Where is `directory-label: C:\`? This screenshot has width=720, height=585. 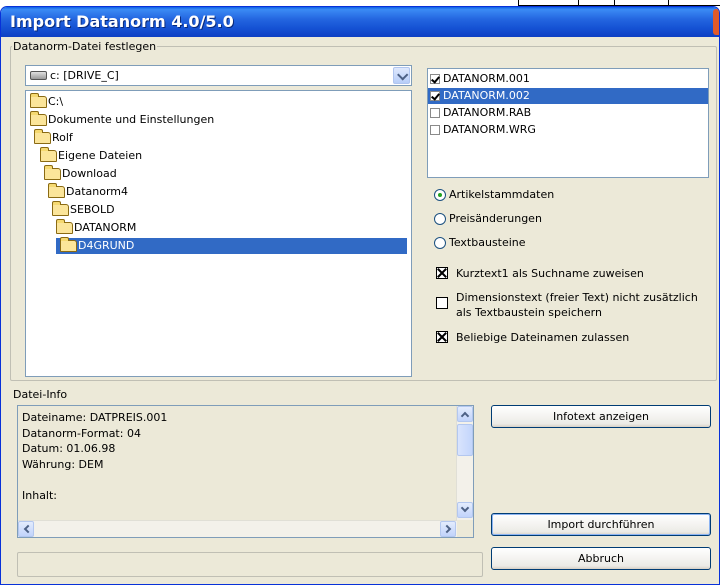
directory-label: C:\ is located at coordinates (56, 101).